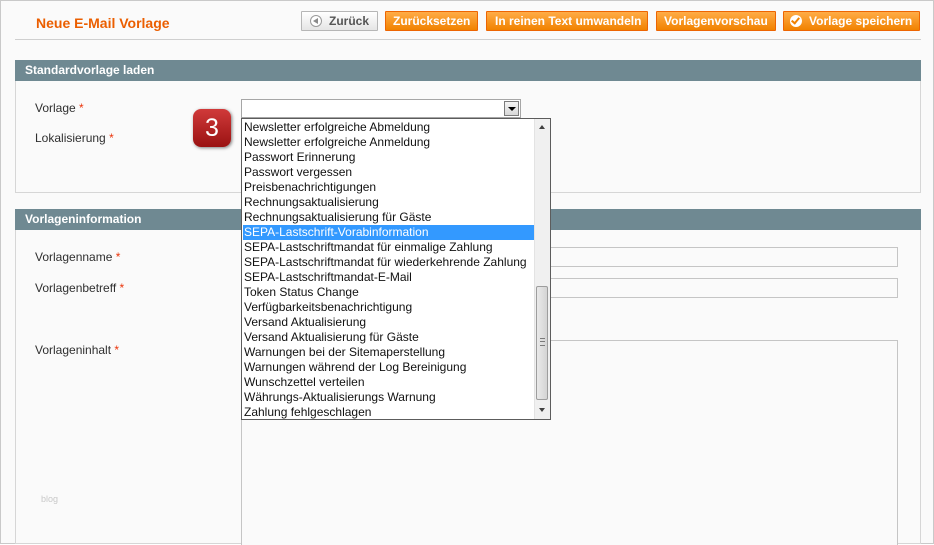  I want to click on template-name-label-text: Vorlagenname, so click(74, 257).